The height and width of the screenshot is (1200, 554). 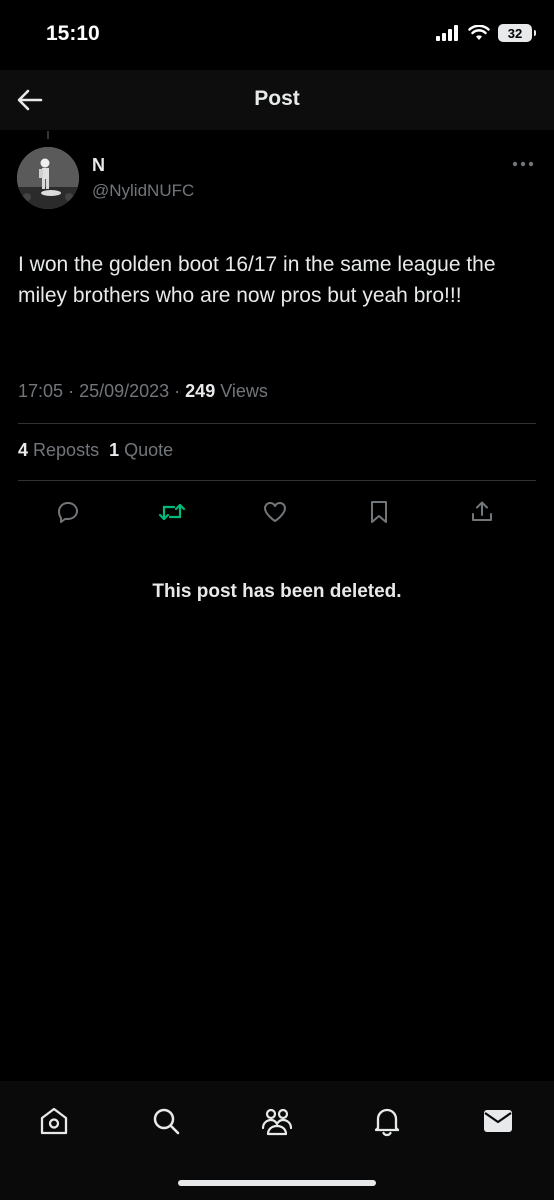 I want to click on quotes-link: 1 Quote, so click(x=141, y=450).